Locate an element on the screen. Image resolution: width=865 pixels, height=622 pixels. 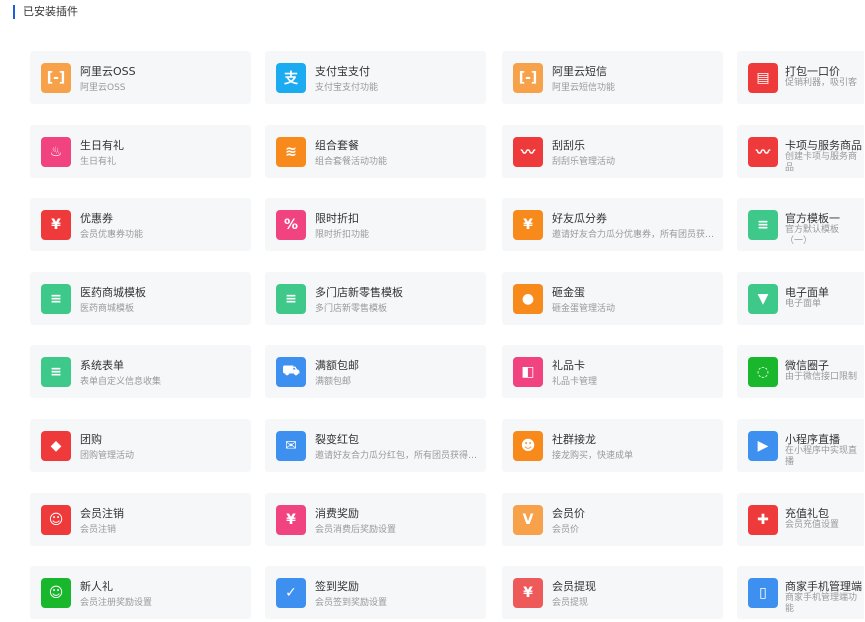
plugin-description: 邀请好友合力瓜分红包，所有团员获得奖励 is located at coordinates (397, 456).